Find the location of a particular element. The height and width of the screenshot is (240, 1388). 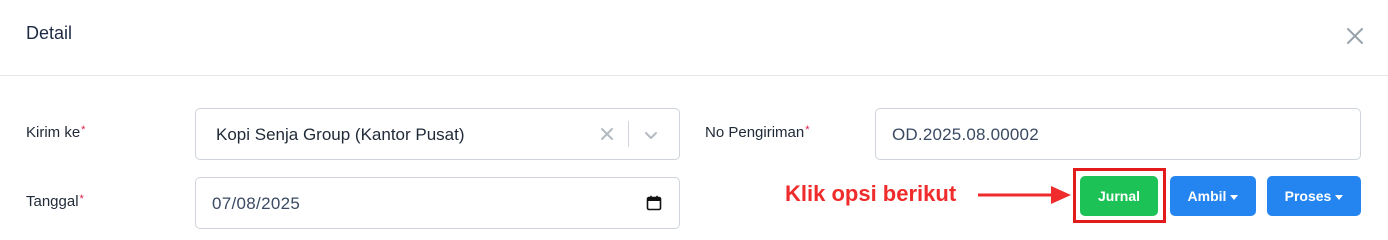

tanggal-label-text: Tanggal is located at coordinates (52, 201).